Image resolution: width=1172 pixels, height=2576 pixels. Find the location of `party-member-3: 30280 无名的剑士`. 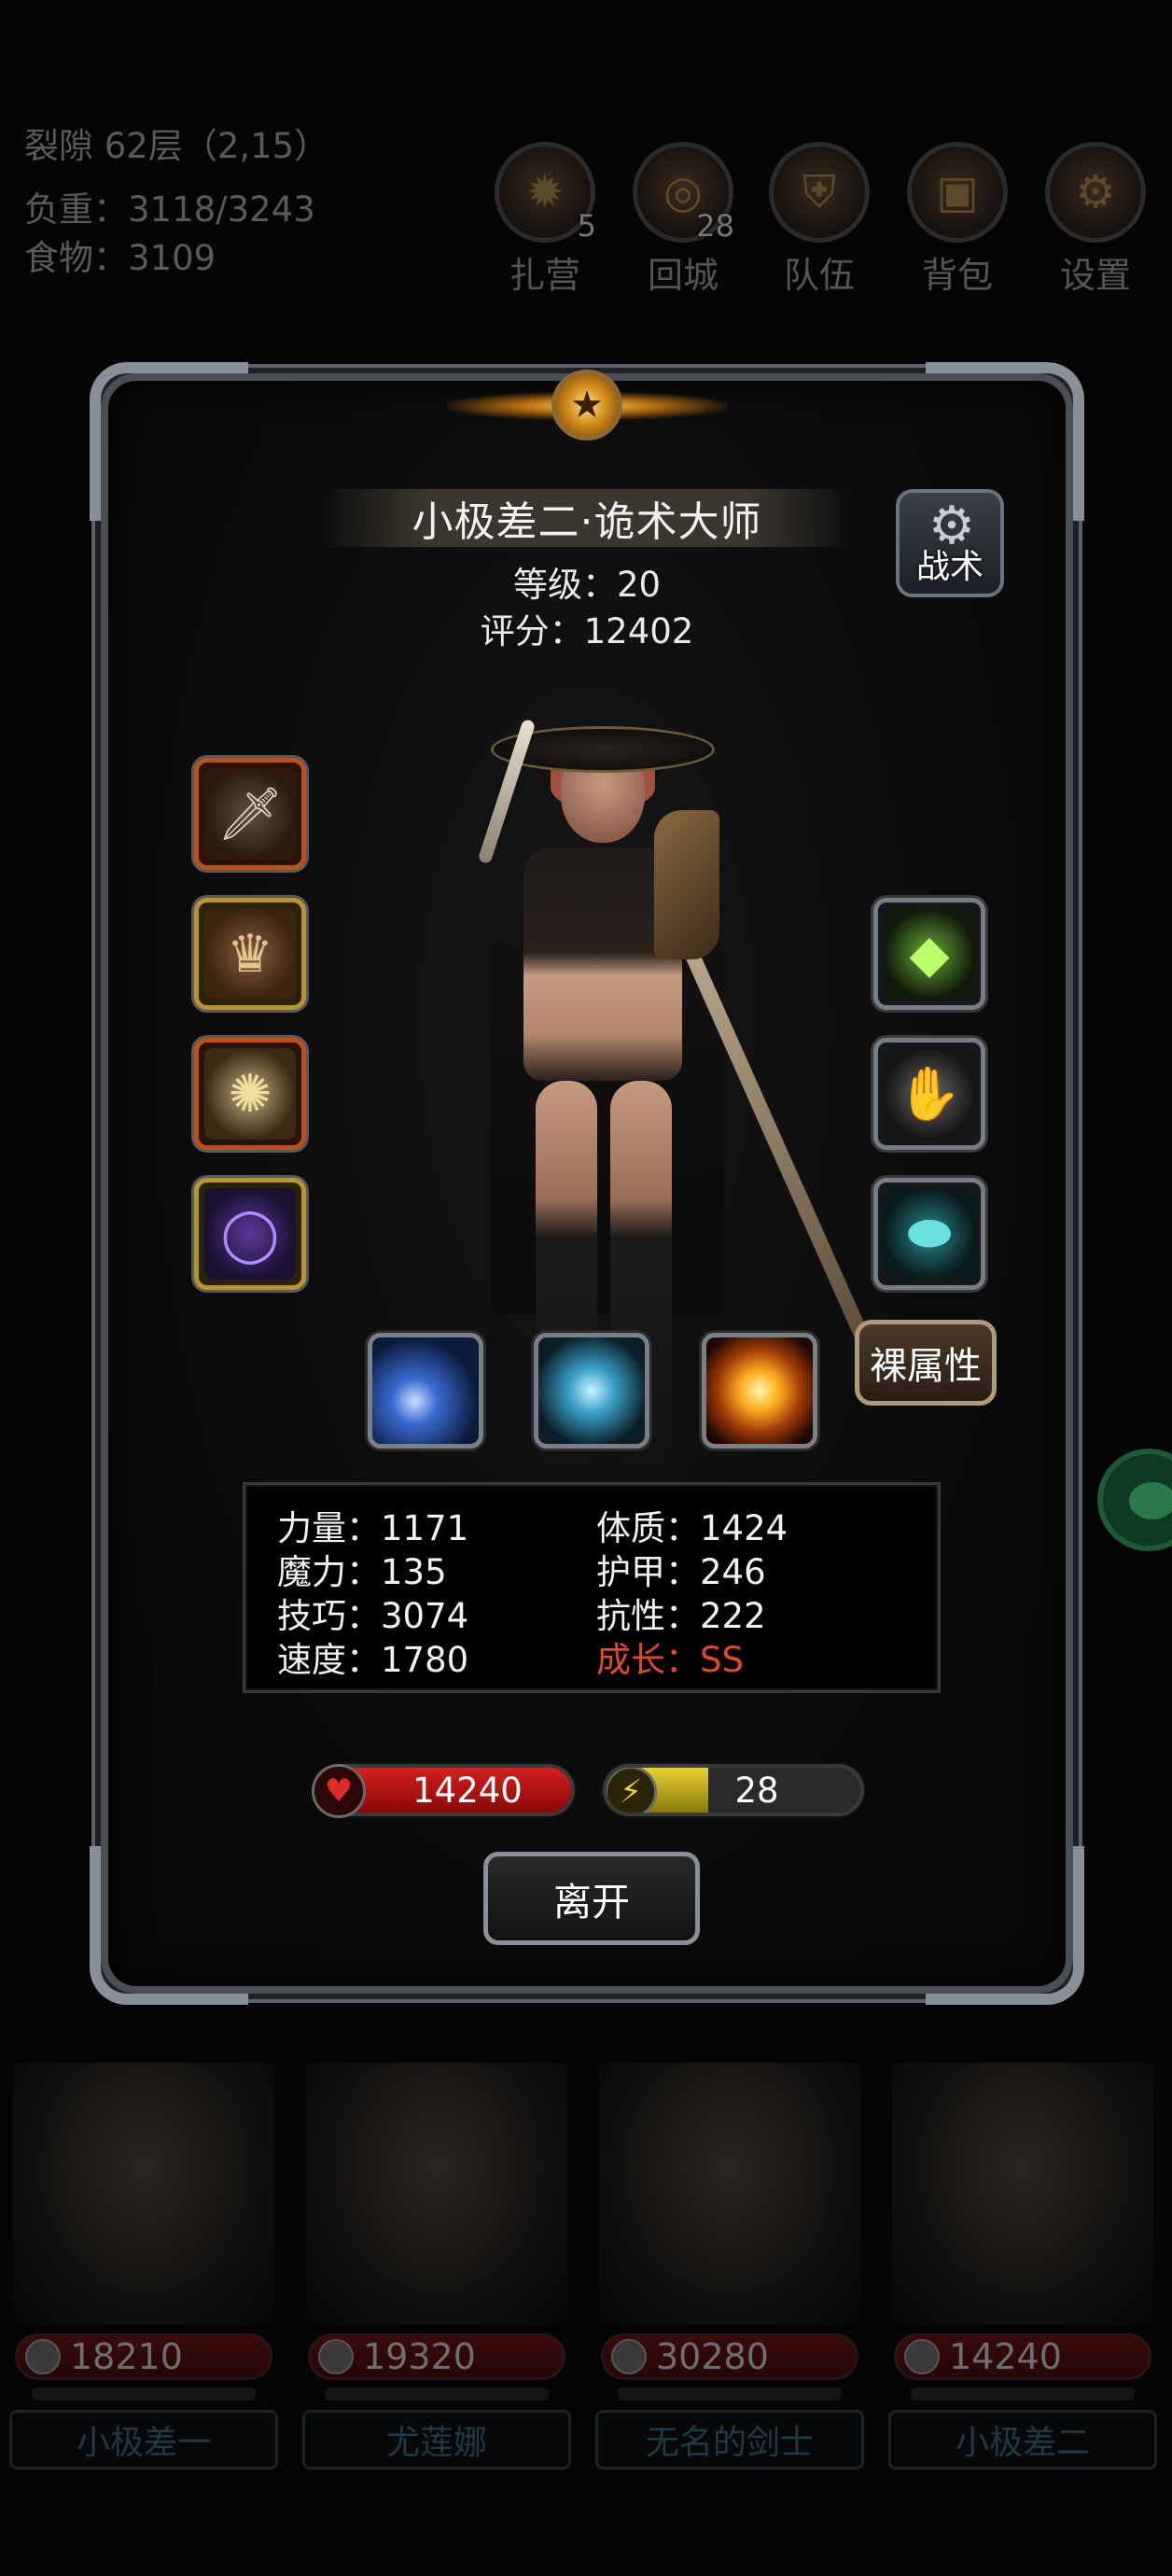

party-member-3: 30280 无名的剑士 is located at coordinates (730, 2266).